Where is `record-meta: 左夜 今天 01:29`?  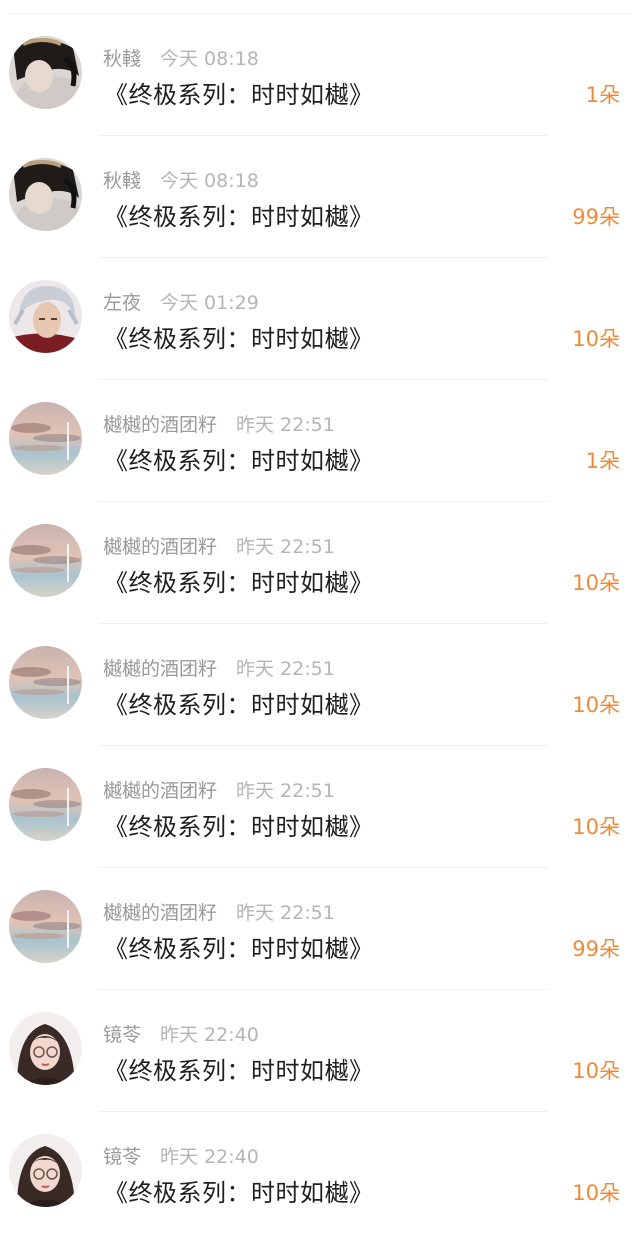
record-meta: 左夜 今天 01:29 is located at coordinates (181, 301).